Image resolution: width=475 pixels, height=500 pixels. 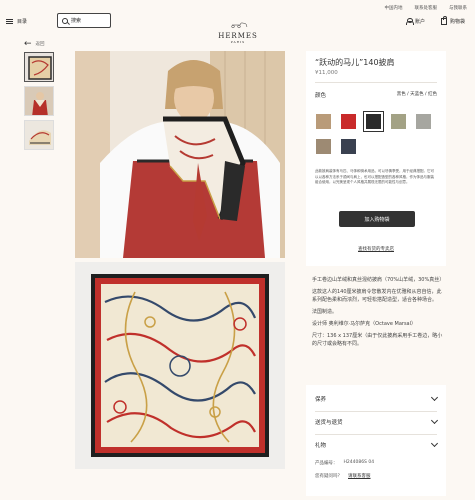 What do you see at coordinates (328, 476) in the screenshot?
I see `help-question: 您有疑问吗？` at bounding box center [328, 476].